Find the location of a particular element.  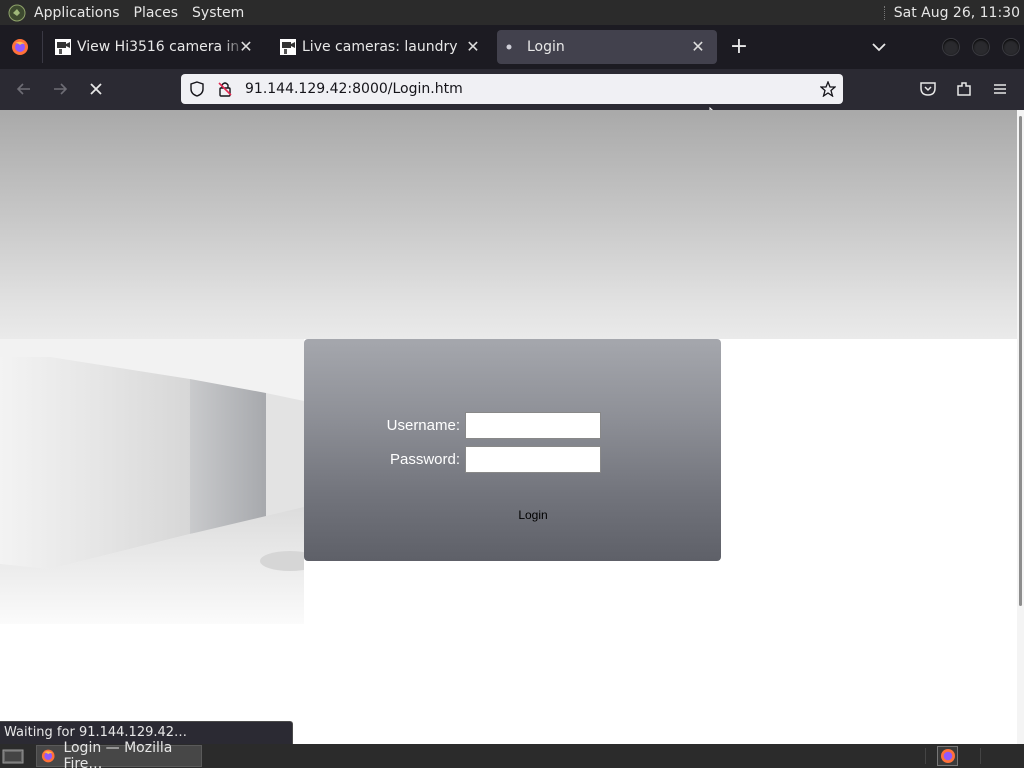

password-label: Password: is located at coordinates (424, 459).